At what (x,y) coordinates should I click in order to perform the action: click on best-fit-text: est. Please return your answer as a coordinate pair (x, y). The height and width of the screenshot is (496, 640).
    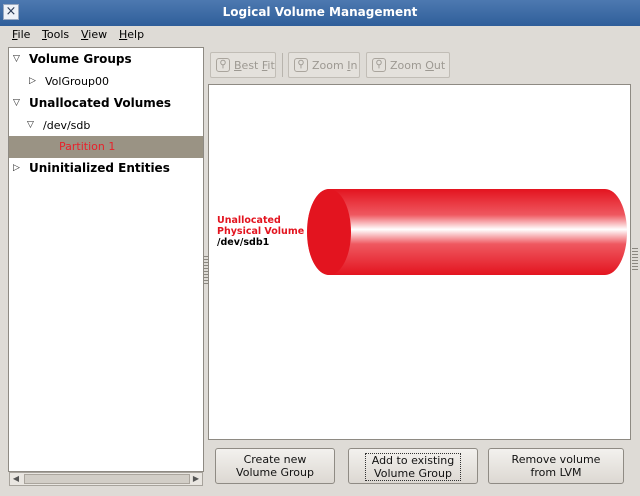
    Looking at the image, I should click on (251, 65).